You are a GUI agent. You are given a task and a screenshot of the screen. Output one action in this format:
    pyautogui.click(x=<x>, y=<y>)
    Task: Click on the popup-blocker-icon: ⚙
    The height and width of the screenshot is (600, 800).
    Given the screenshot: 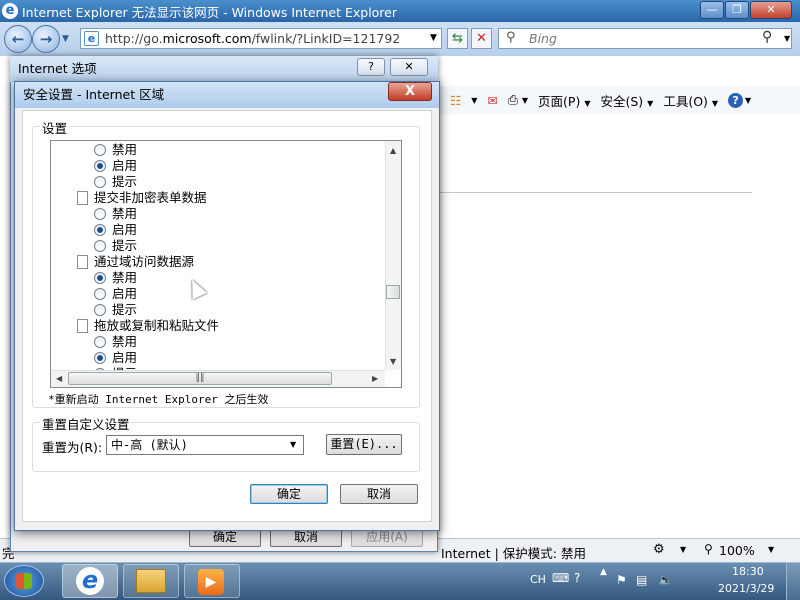 What is the action you would take?
    pyautogui.click(x=659, y=549)
    